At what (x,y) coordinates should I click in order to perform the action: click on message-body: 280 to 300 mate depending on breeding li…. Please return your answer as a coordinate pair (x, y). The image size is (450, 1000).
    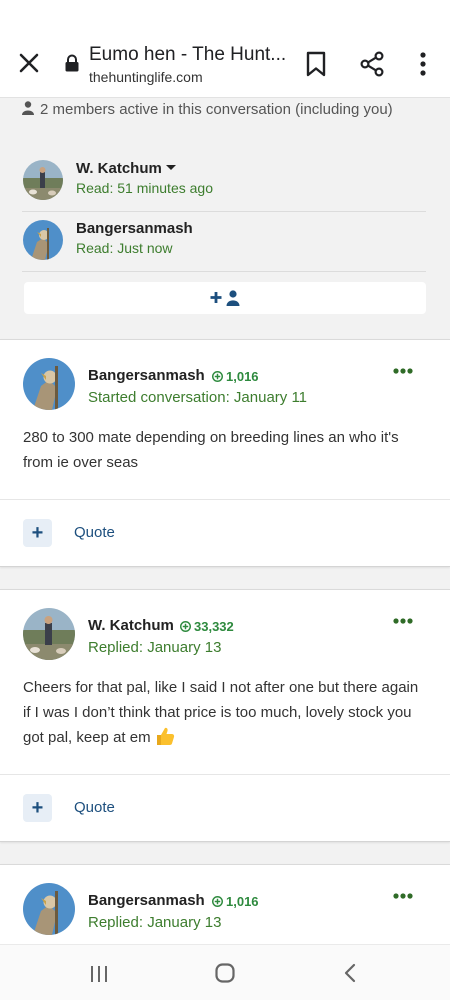
    Looking at the image, I should click on (211, 450).